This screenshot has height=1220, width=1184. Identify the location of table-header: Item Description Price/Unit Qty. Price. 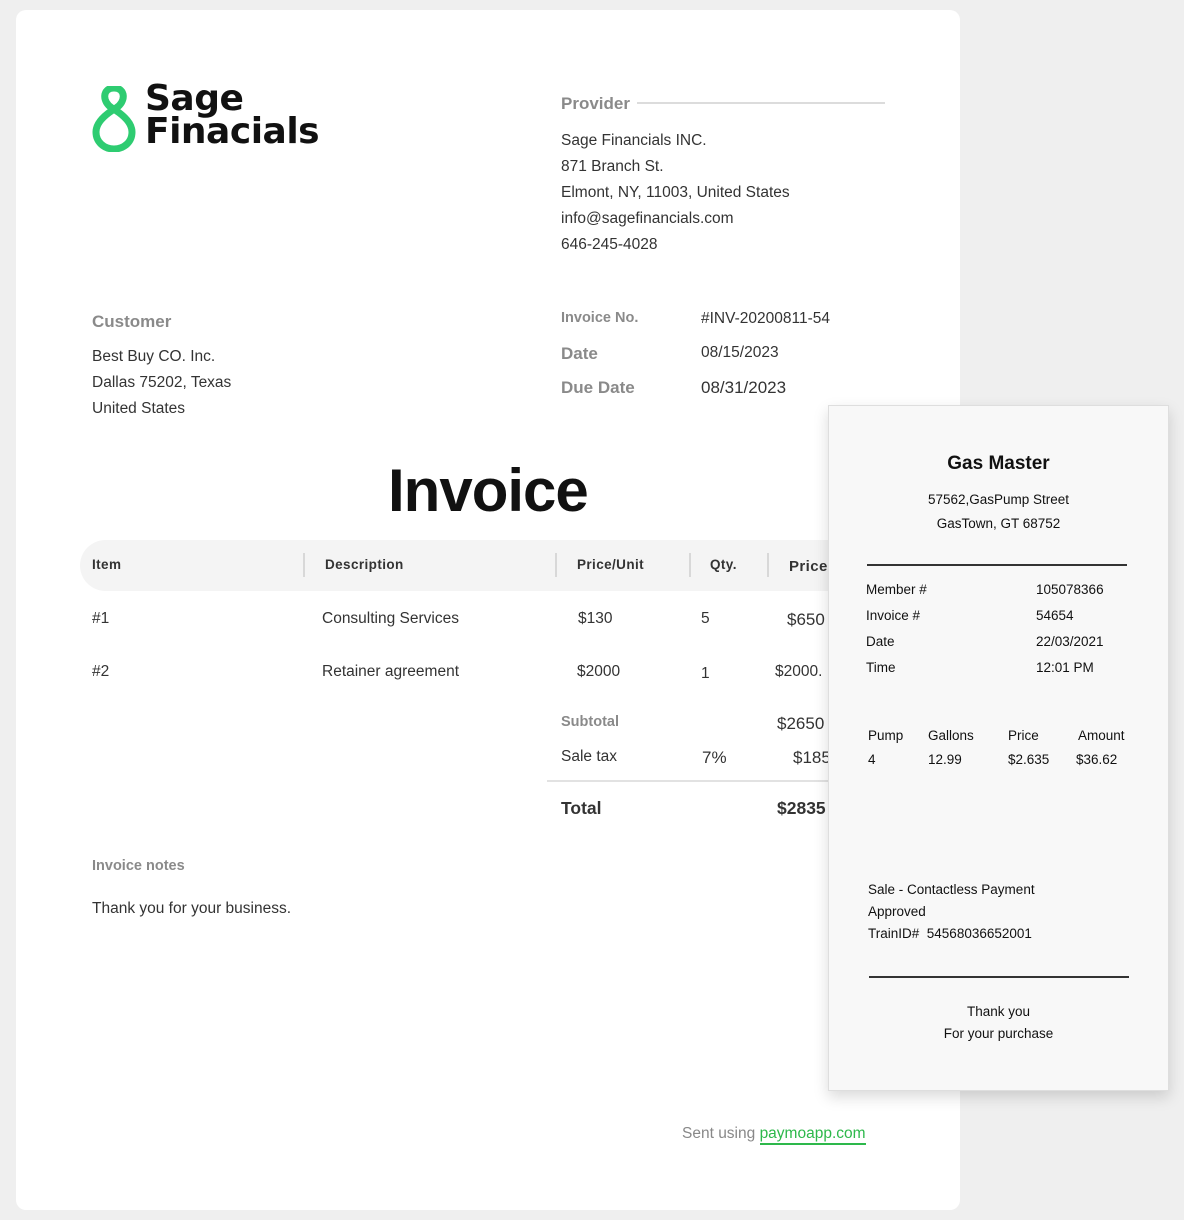
(510, 565).